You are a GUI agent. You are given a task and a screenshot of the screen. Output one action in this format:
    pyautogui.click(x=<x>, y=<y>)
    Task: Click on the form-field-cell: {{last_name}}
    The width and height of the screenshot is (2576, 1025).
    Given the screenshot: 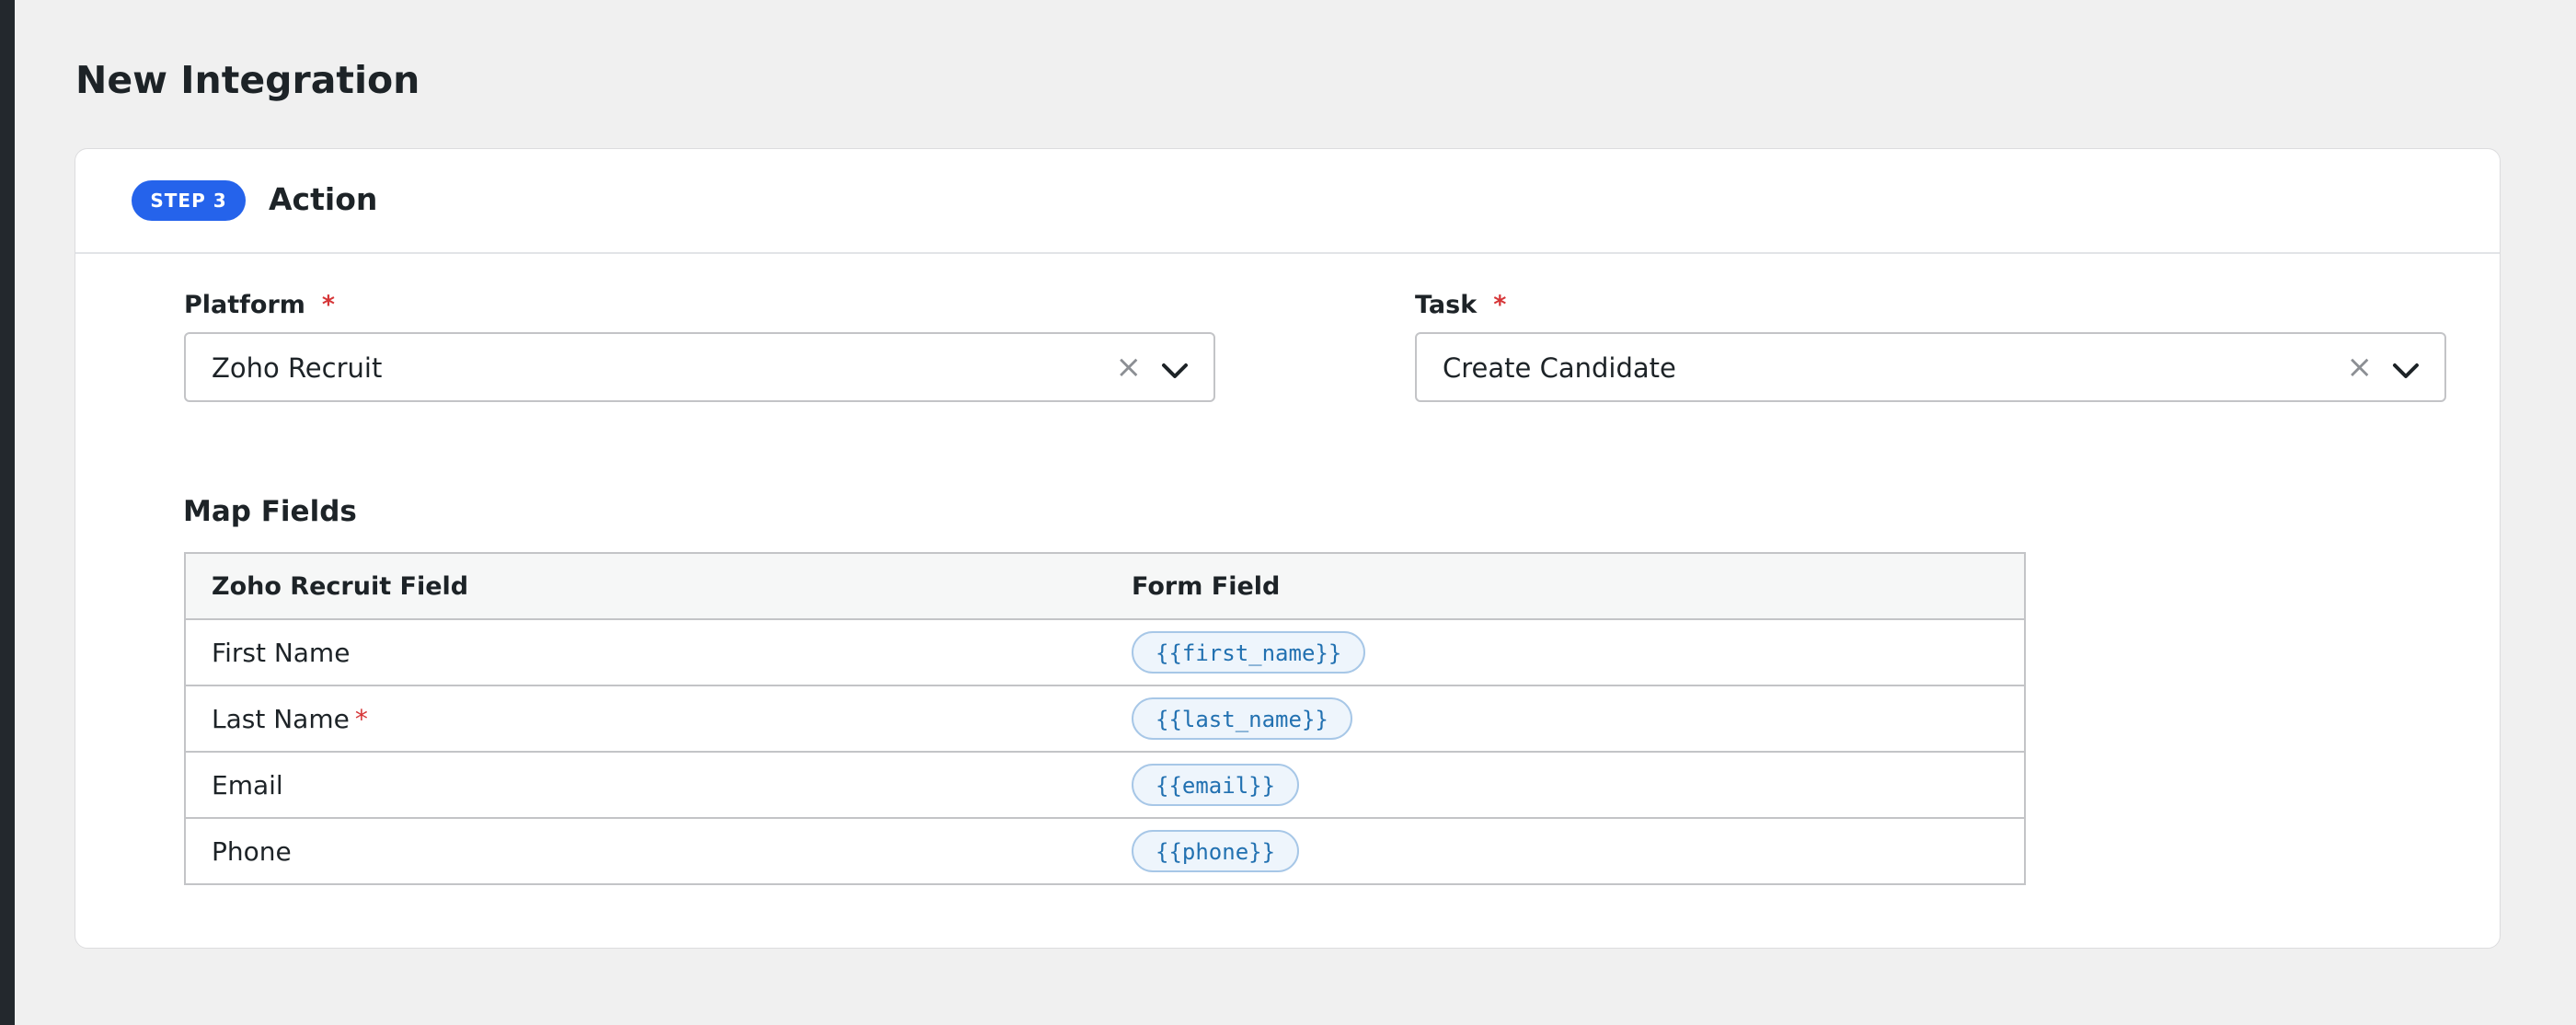 What is the action you would take?
    pyautogui.click(x=1565, y=719)
    